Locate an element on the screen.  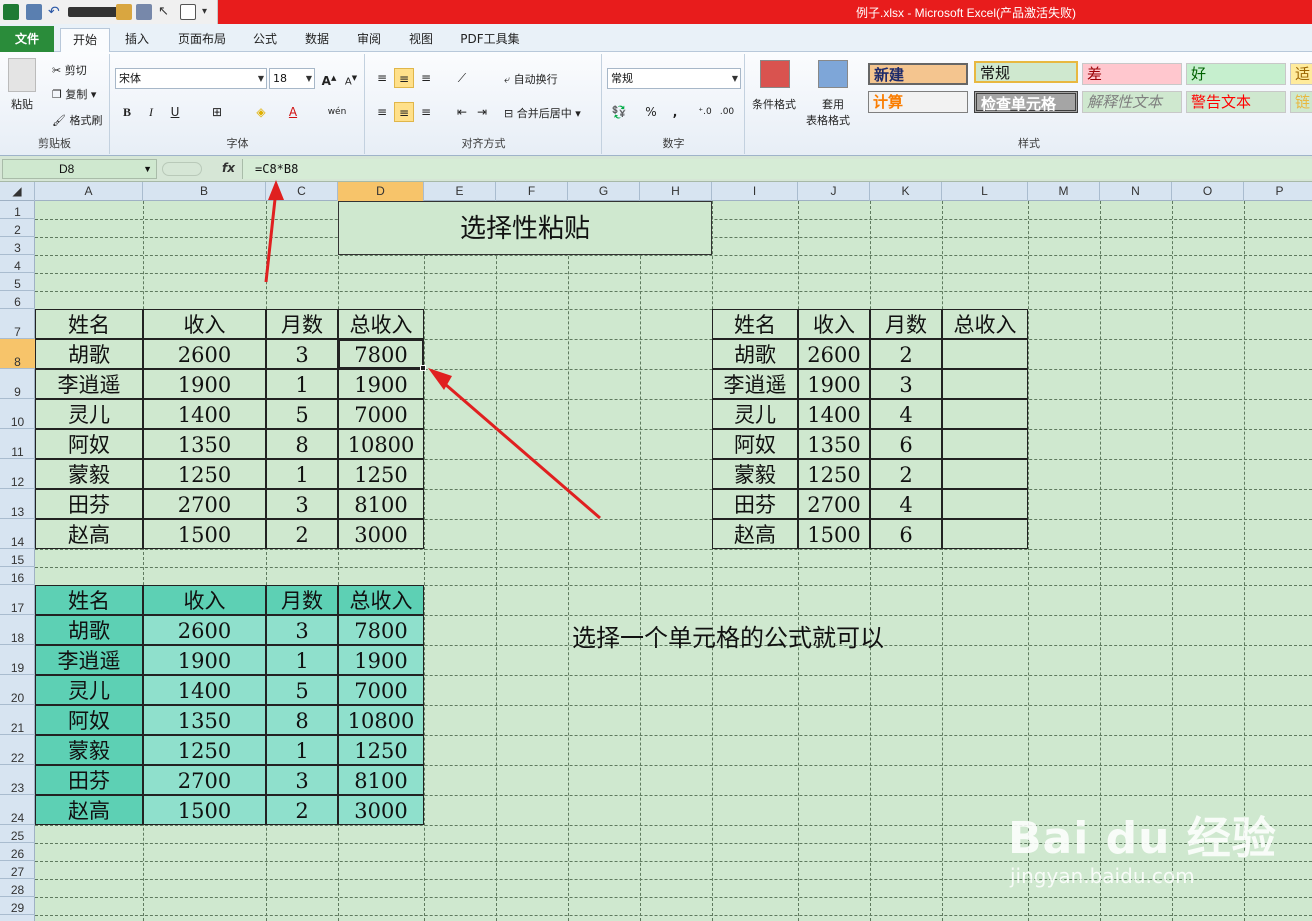
row-header-28: 28 is located at coordinates (17, 888).